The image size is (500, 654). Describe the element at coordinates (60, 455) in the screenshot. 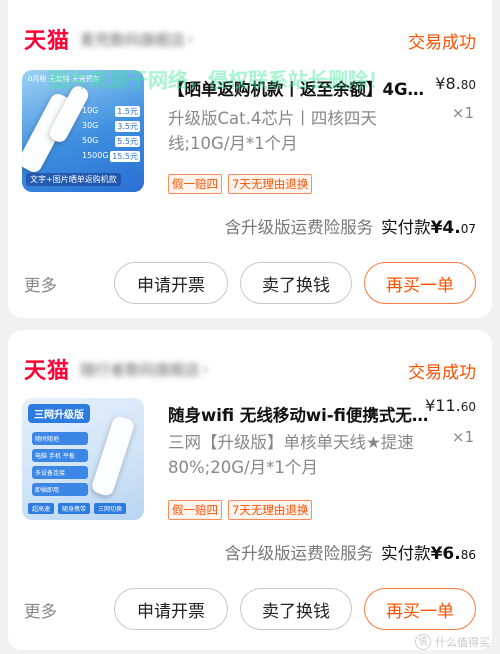

I see `feature-item: 电脑 手机 平板` at that location.